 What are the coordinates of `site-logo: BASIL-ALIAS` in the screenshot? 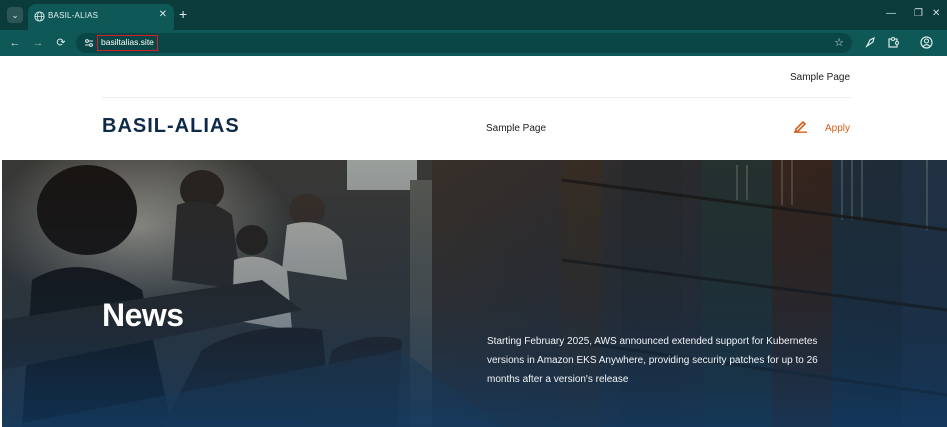 It's located at (171, 126).